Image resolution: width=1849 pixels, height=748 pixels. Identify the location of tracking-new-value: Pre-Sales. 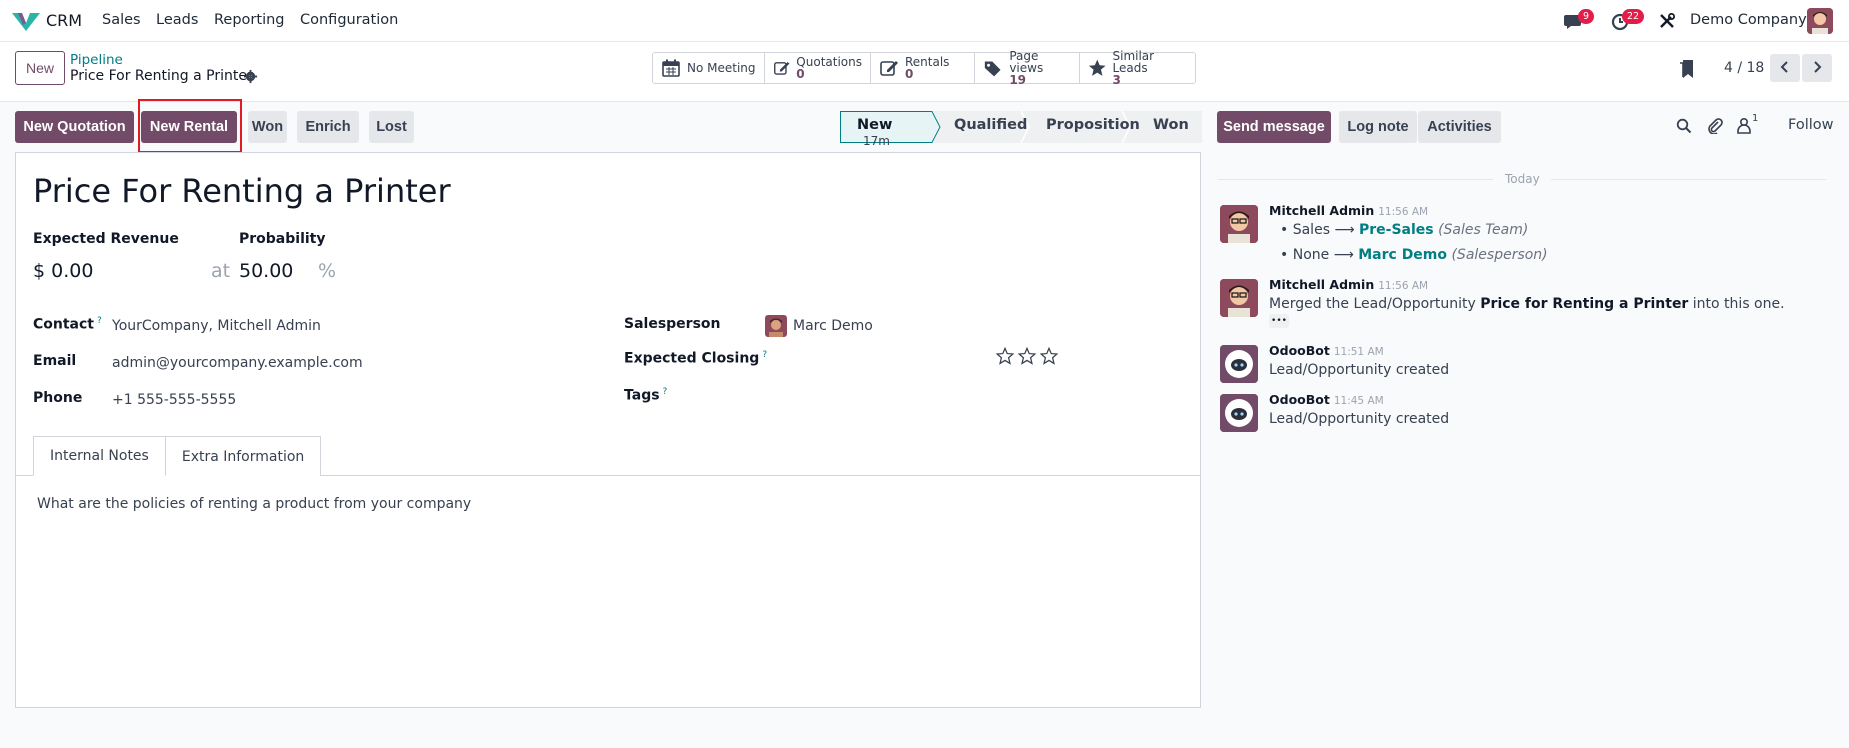
(1396, 230).